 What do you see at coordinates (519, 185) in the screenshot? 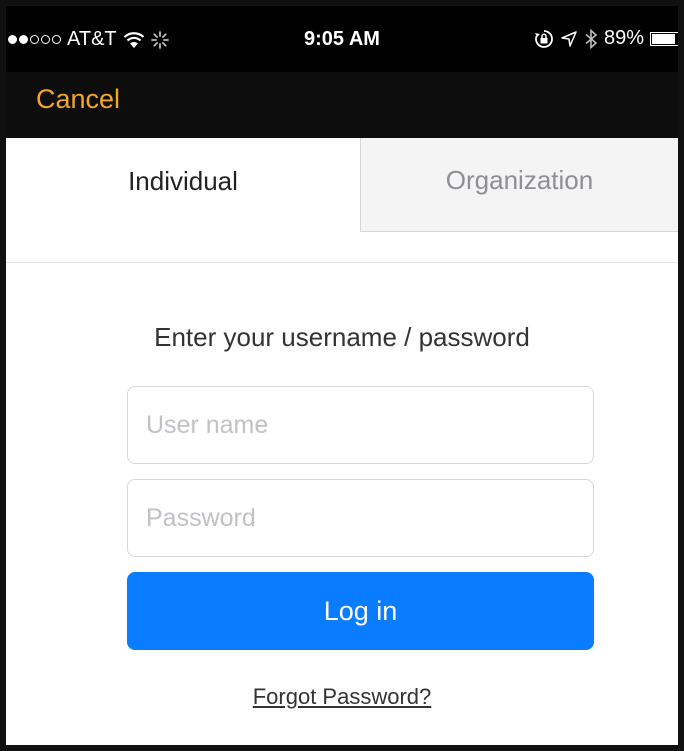
I see `tab-organization: Organization` at bounding box center [519, 185].